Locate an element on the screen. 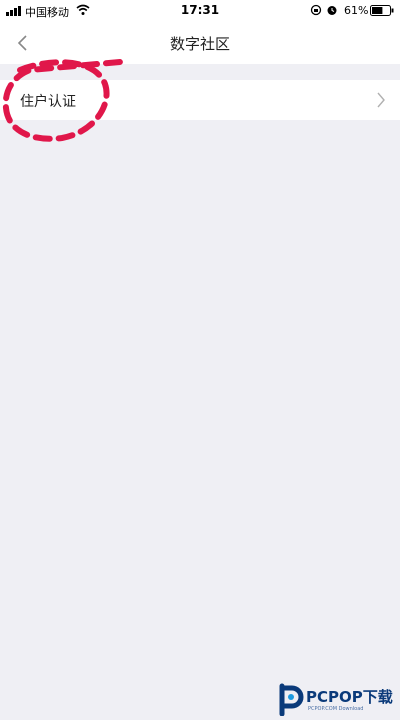  clock-time: 17:31 is located at coordinates (200, 10).